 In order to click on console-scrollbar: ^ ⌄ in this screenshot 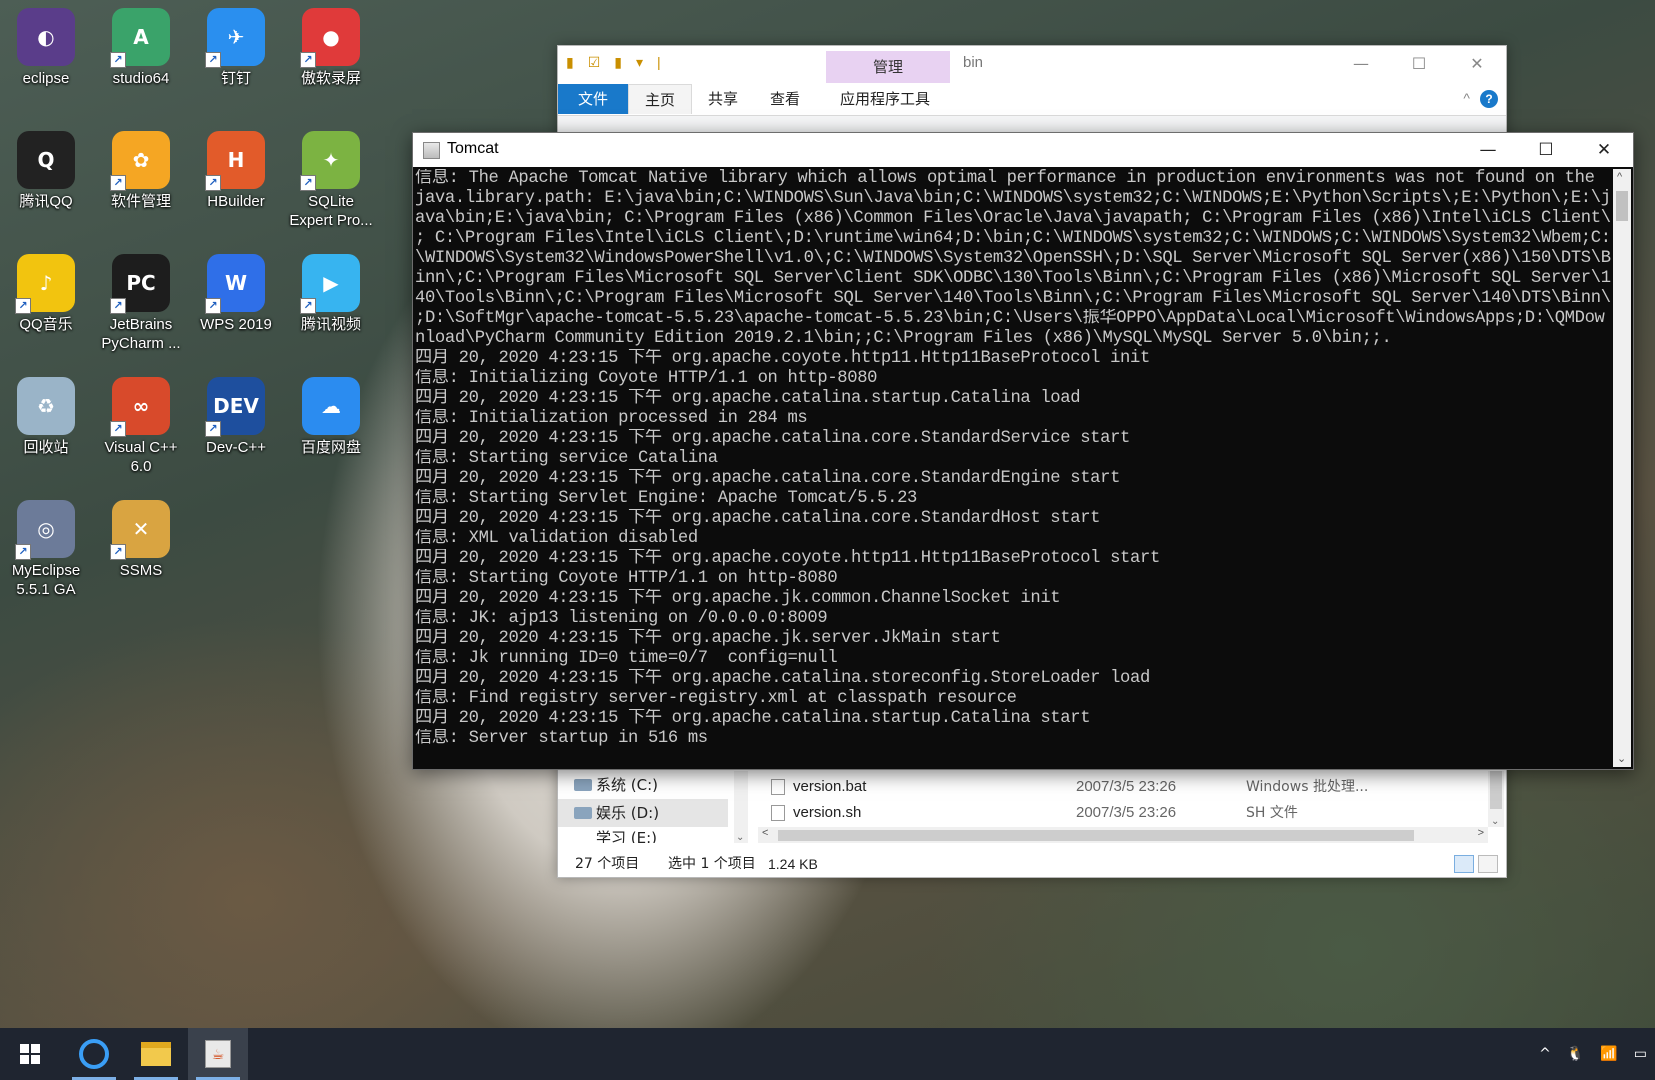, I will do `click(1622, 468)`.